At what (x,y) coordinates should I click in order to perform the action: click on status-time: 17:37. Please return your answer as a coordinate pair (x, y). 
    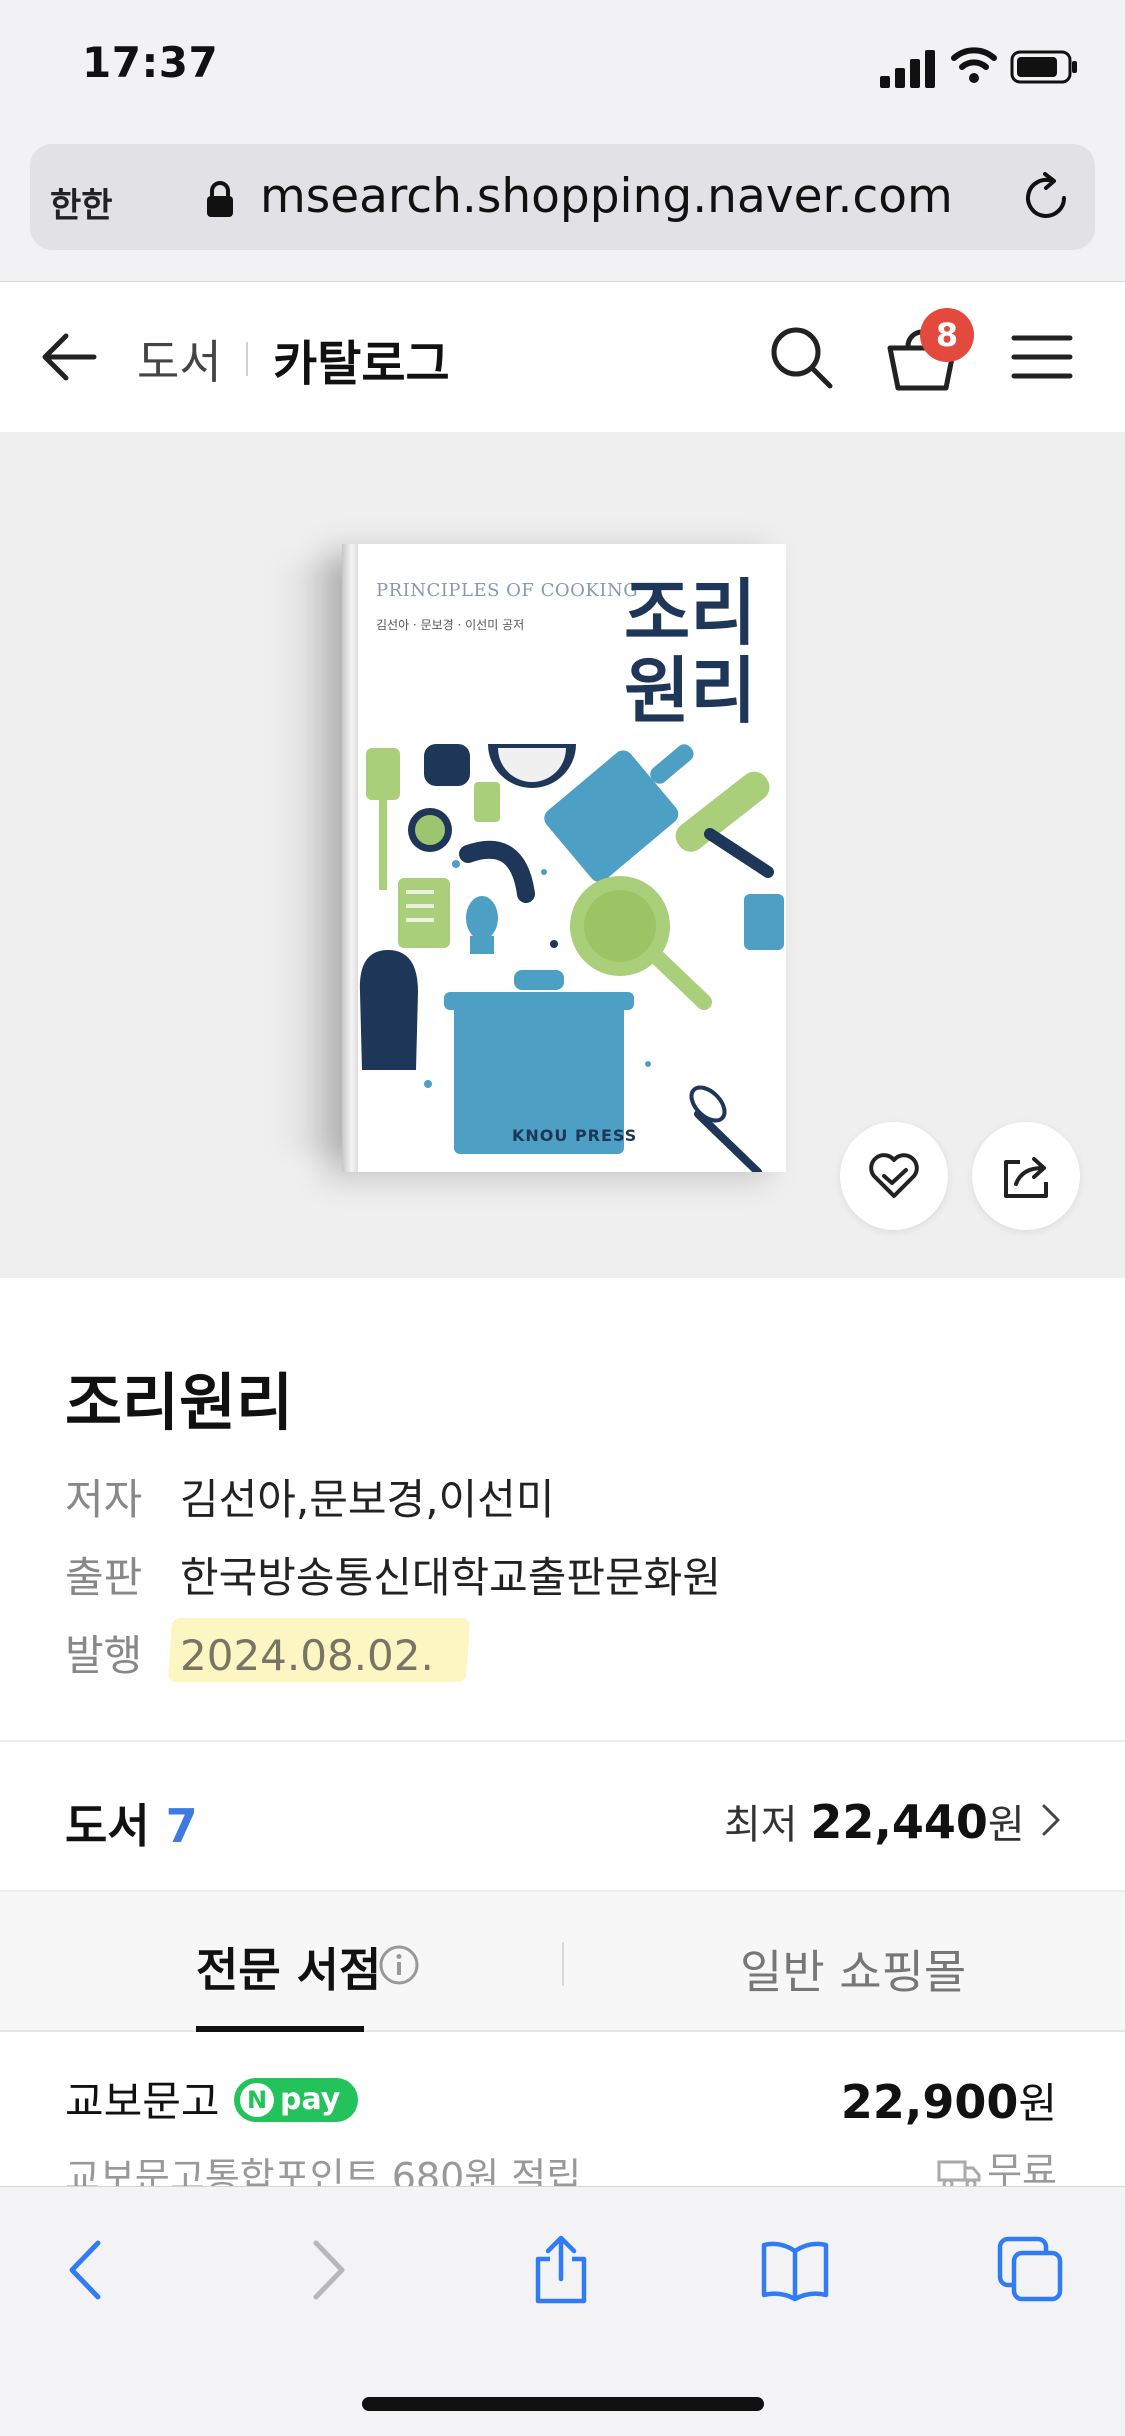
    Looking at the image, I should click on (150, 62).